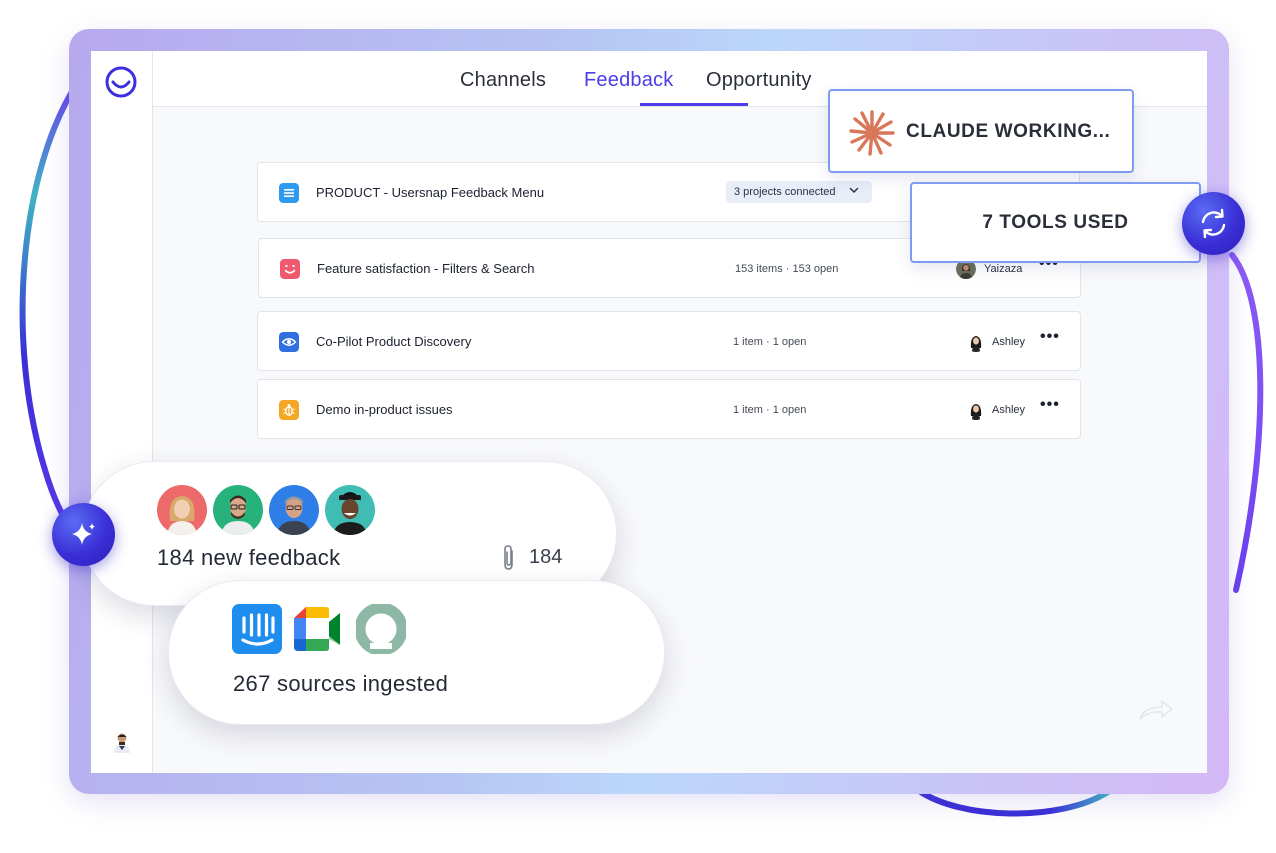 The width and height of the screenshot is (1276, 853). Describe the element at coordinates (341, 683) in the screenshot. I see `sources-ingested-text: 267 sources ingested` at that location.